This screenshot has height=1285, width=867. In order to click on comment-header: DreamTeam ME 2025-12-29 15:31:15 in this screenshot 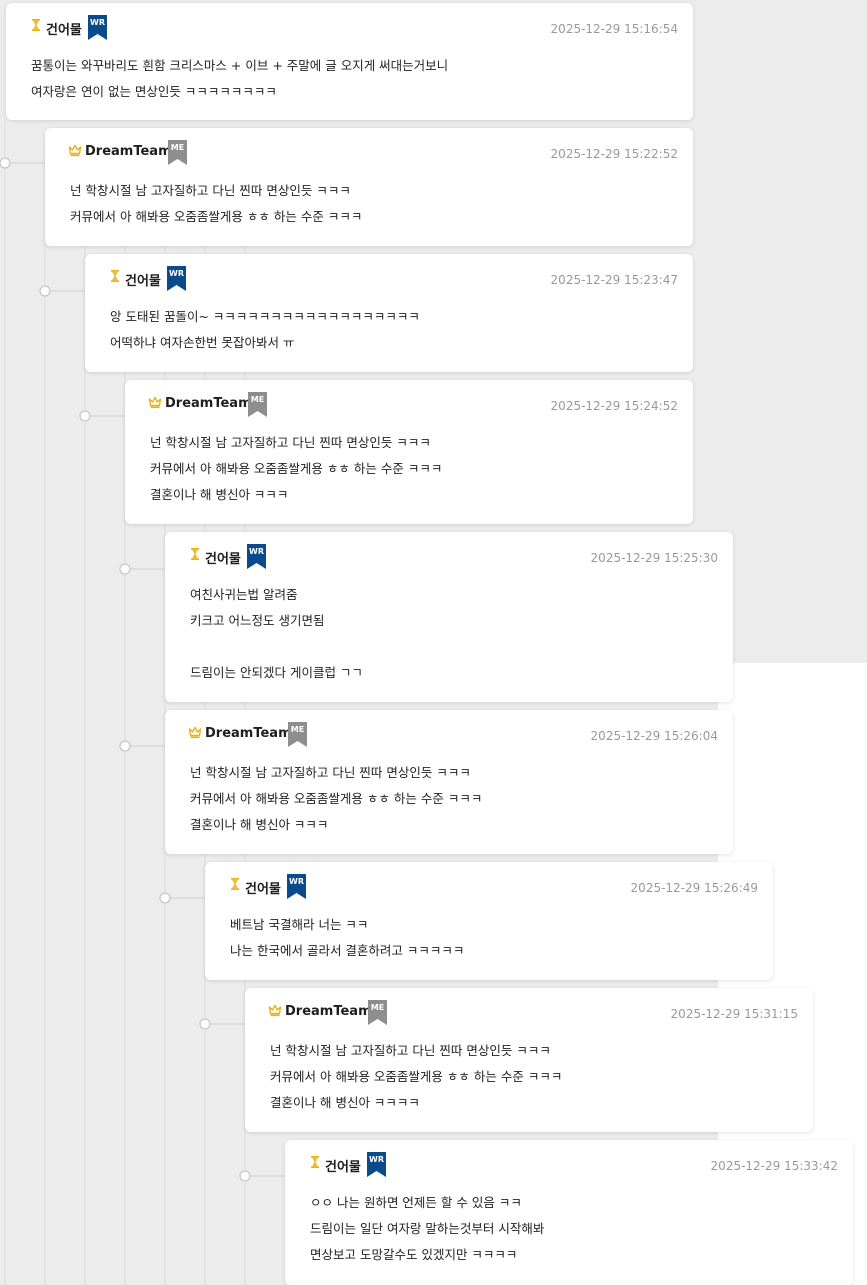, I will do `click(529, 1012)`.